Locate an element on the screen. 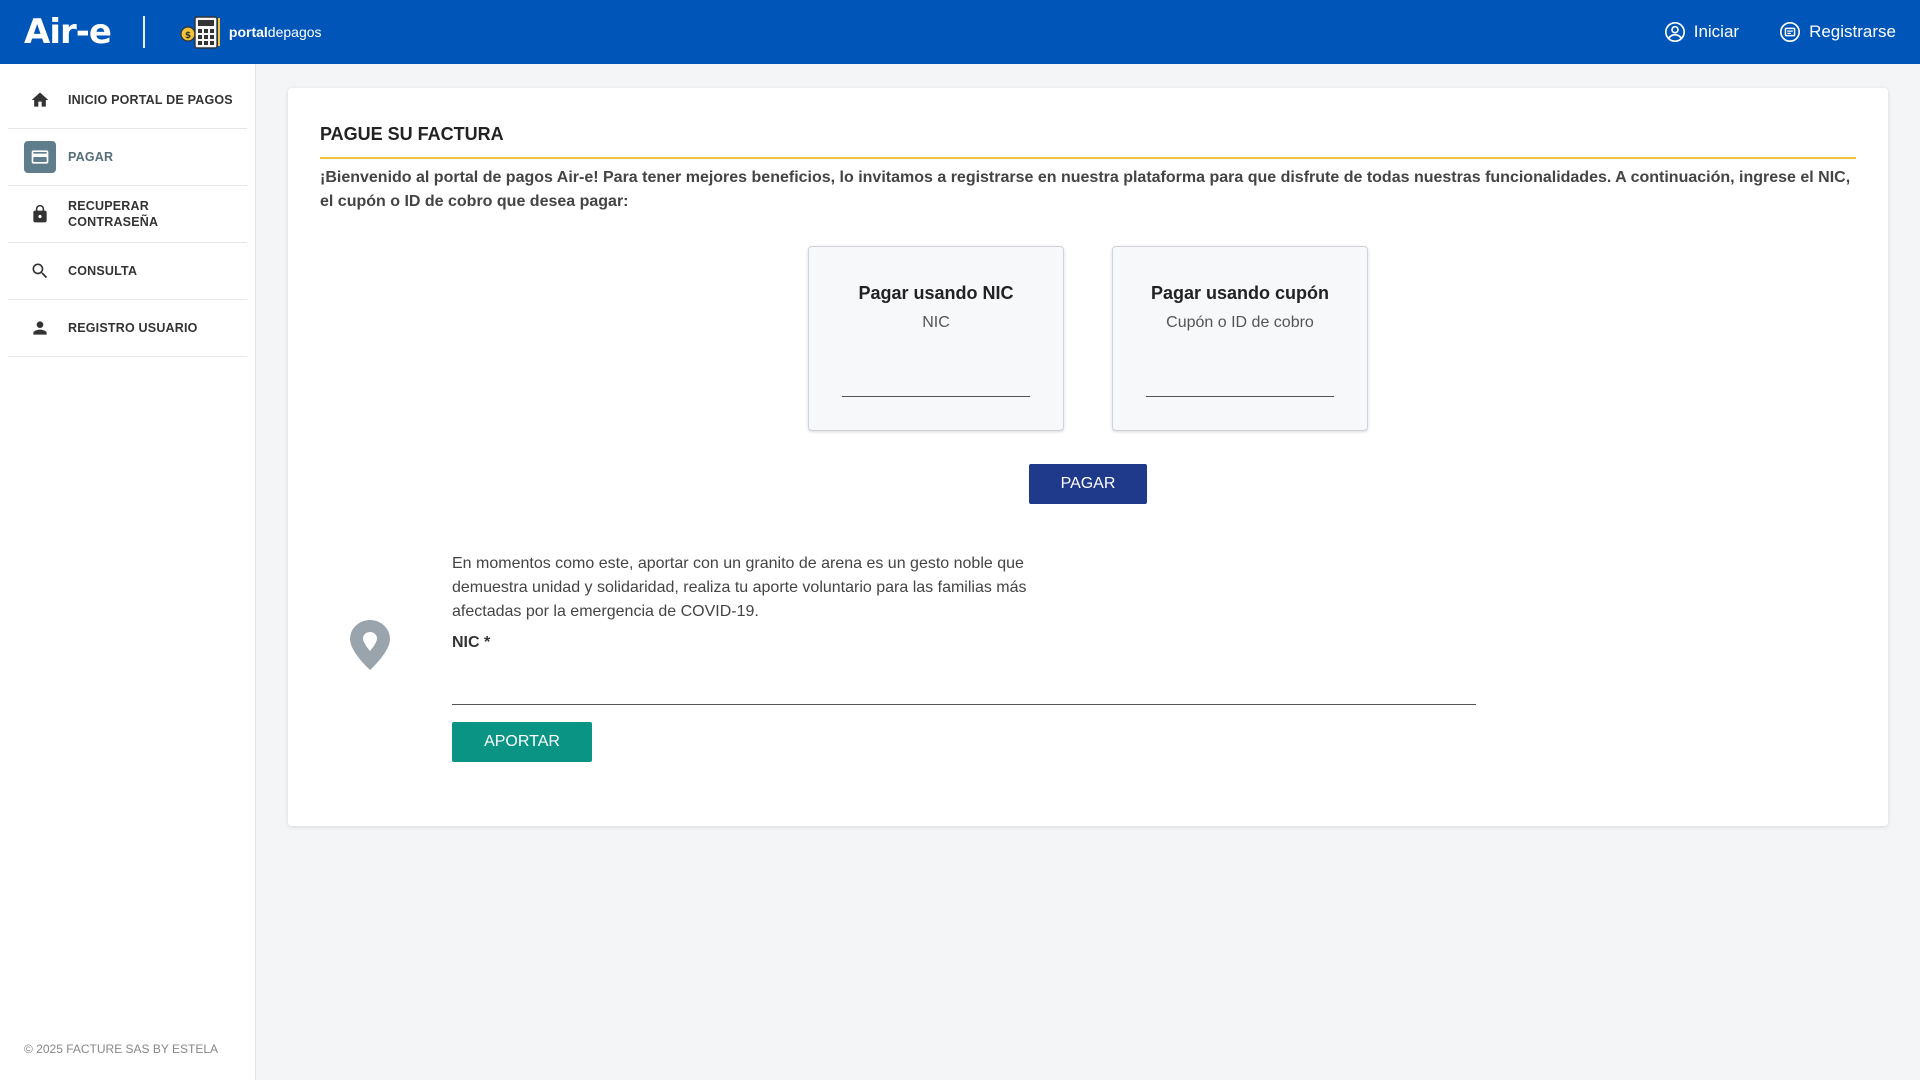 The image size is (1920, 1080). header-divider is located at coordinates (143, 32).